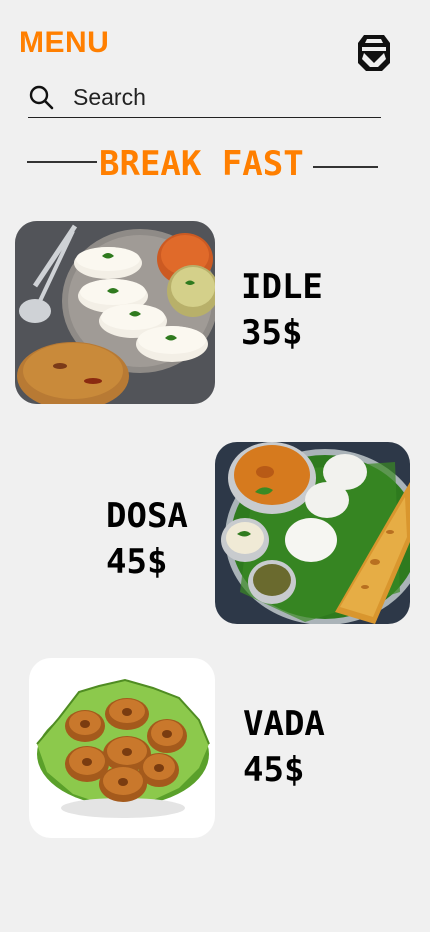 Image resolution: width=430 pixels, height=932 pixels. Describe the element at coordinates (62, 162) in the screenshot. I see `section-divider-left` at that location.